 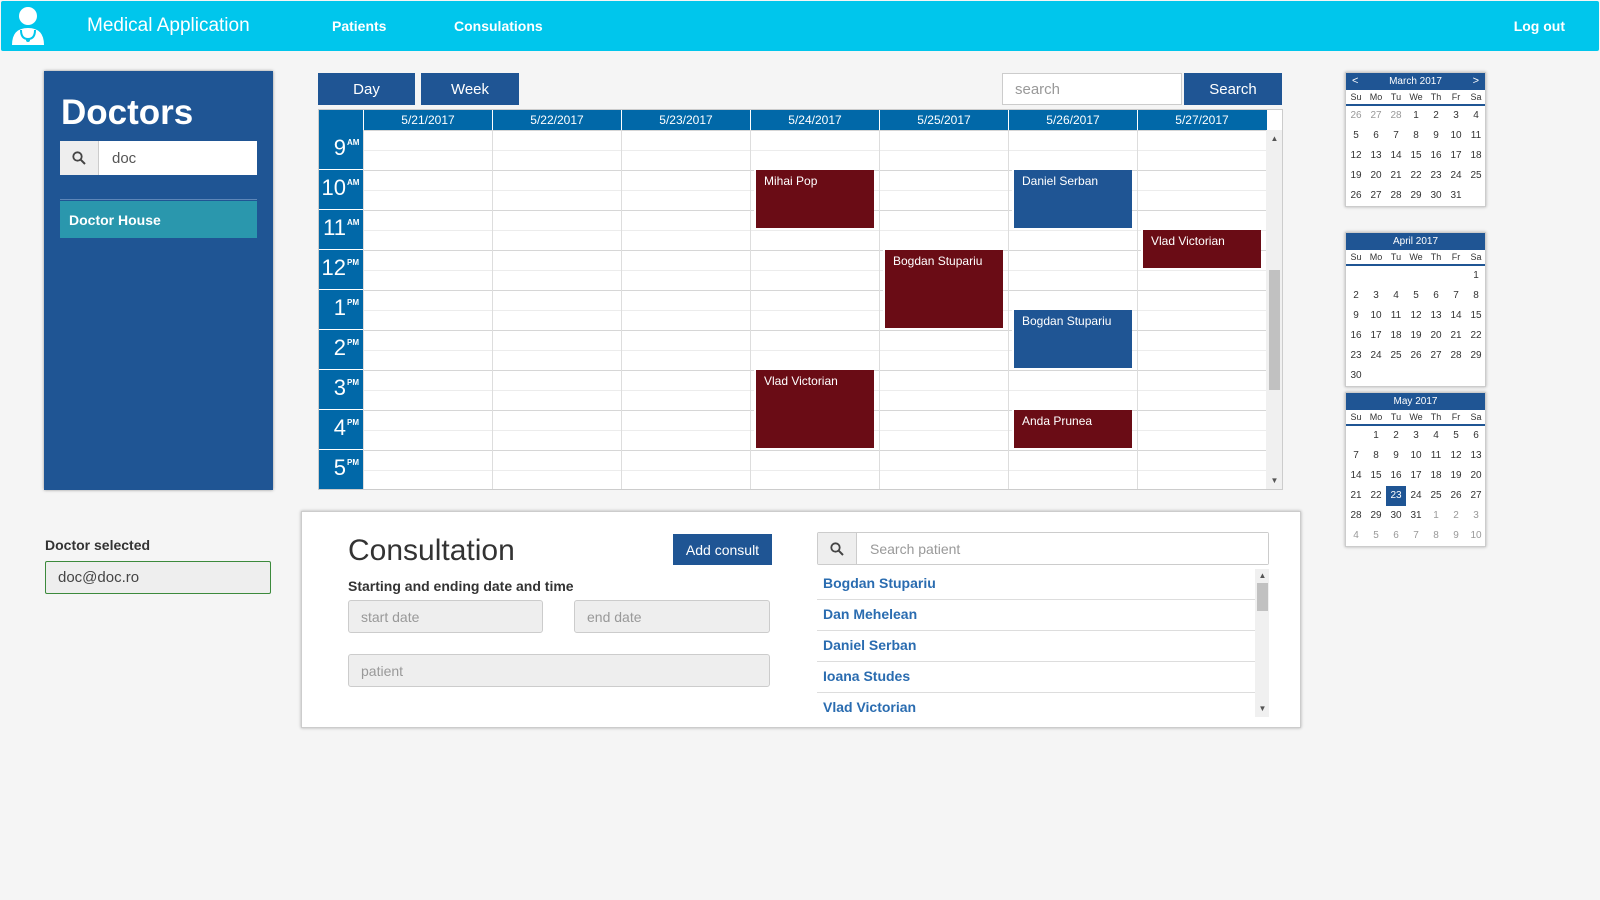 What do you see at coordinates (470, 89) in the screenshot?
I see `week-view-button: Week` at bounding box center [470, 89].